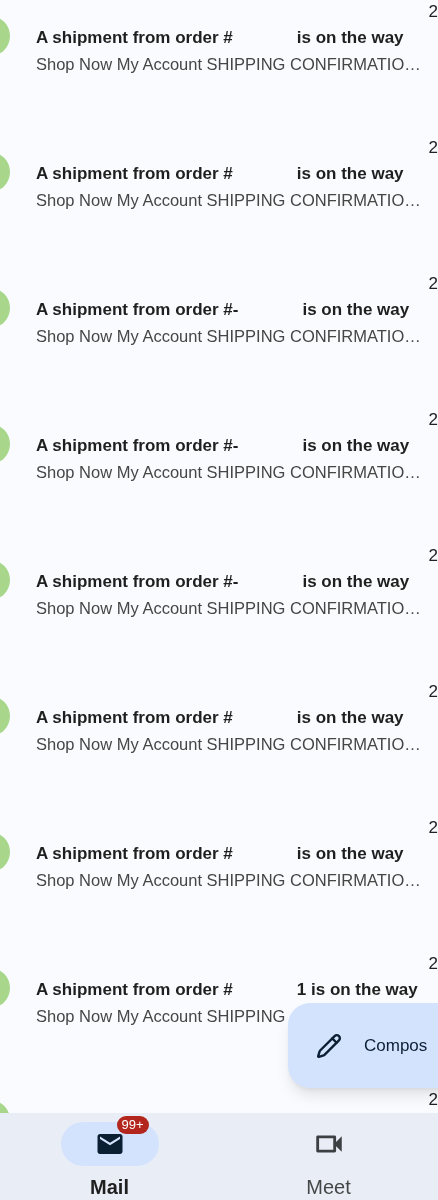 Image resolution: width=438 pixels, height=1200 pixels. Describe the element at coordinates (132, 1125) in the screenshot. I see `unread-count-badge: 99+` at that location.